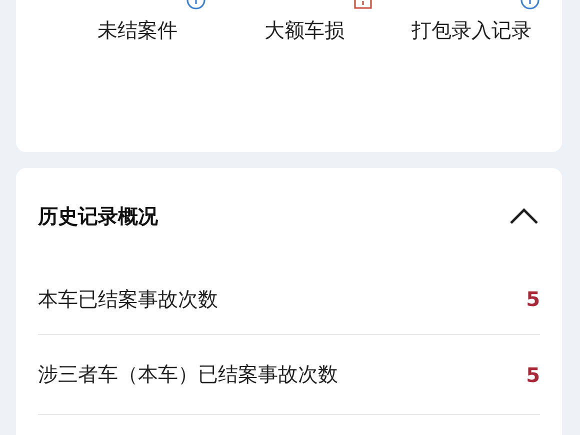 This screenshot has width=580, height=435. Describe the element at coordinates (128, 299) in the screenshot. I see `row-label: 本车已结案事故次数` at that location.